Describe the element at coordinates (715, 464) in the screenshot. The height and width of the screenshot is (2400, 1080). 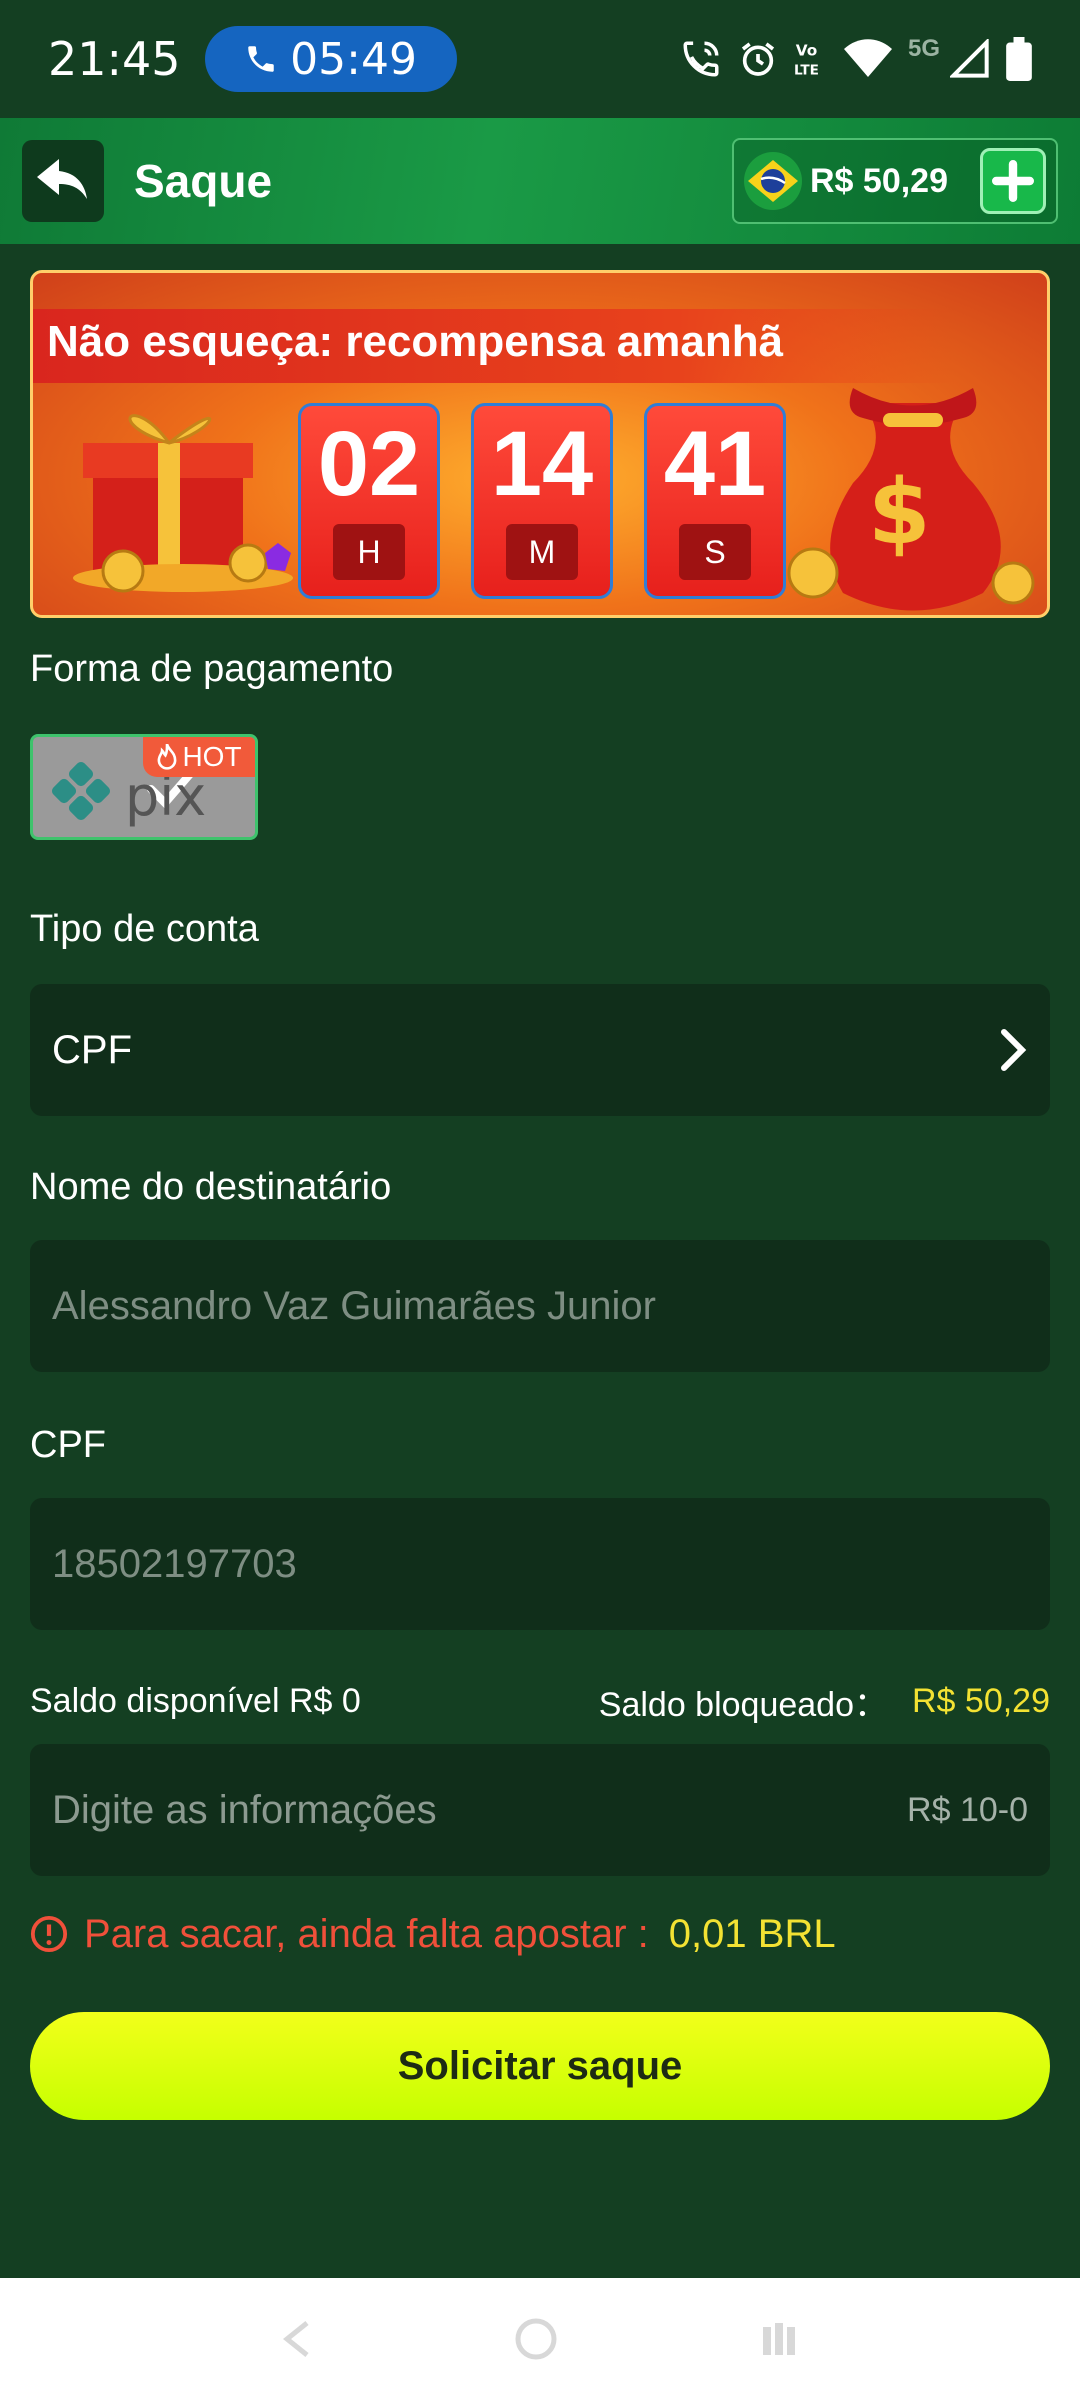
I see `countdown-seconds-value: 41` at that location.